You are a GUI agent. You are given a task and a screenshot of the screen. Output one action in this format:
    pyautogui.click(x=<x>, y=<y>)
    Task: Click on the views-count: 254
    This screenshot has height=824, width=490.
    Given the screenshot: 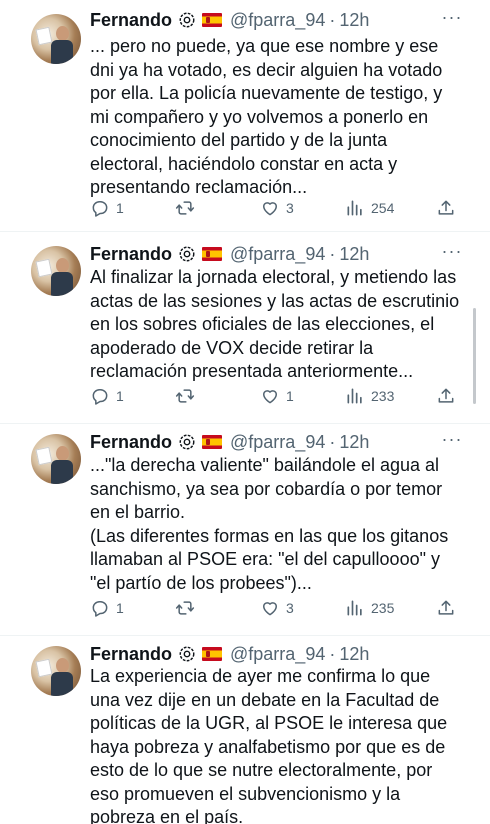 What is the action you would take?
    pyautogui.click(x=383, y=208)
    